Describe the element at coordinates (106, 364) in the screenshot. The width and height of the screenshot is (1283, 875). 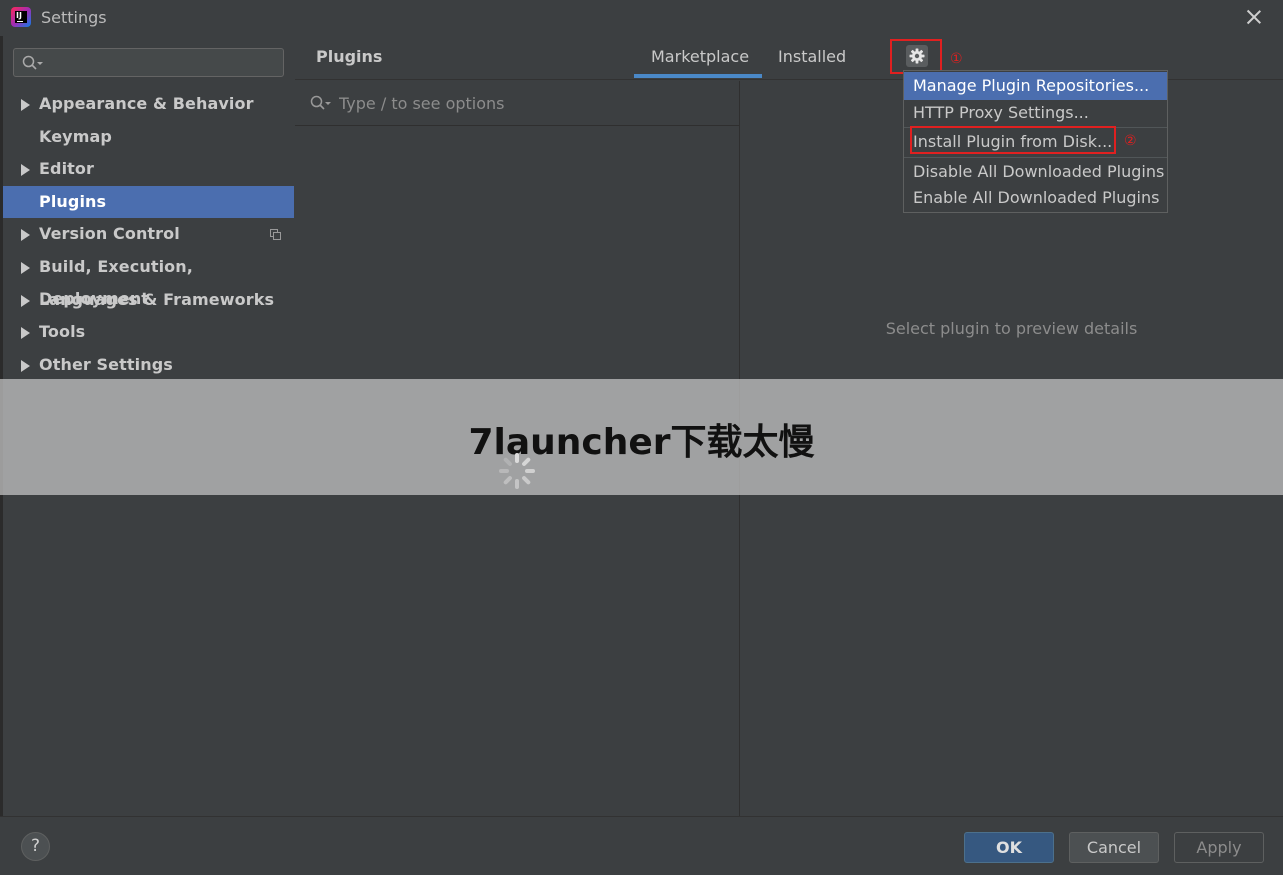
I see `sidebar-item-label: Other Settings` at that location.